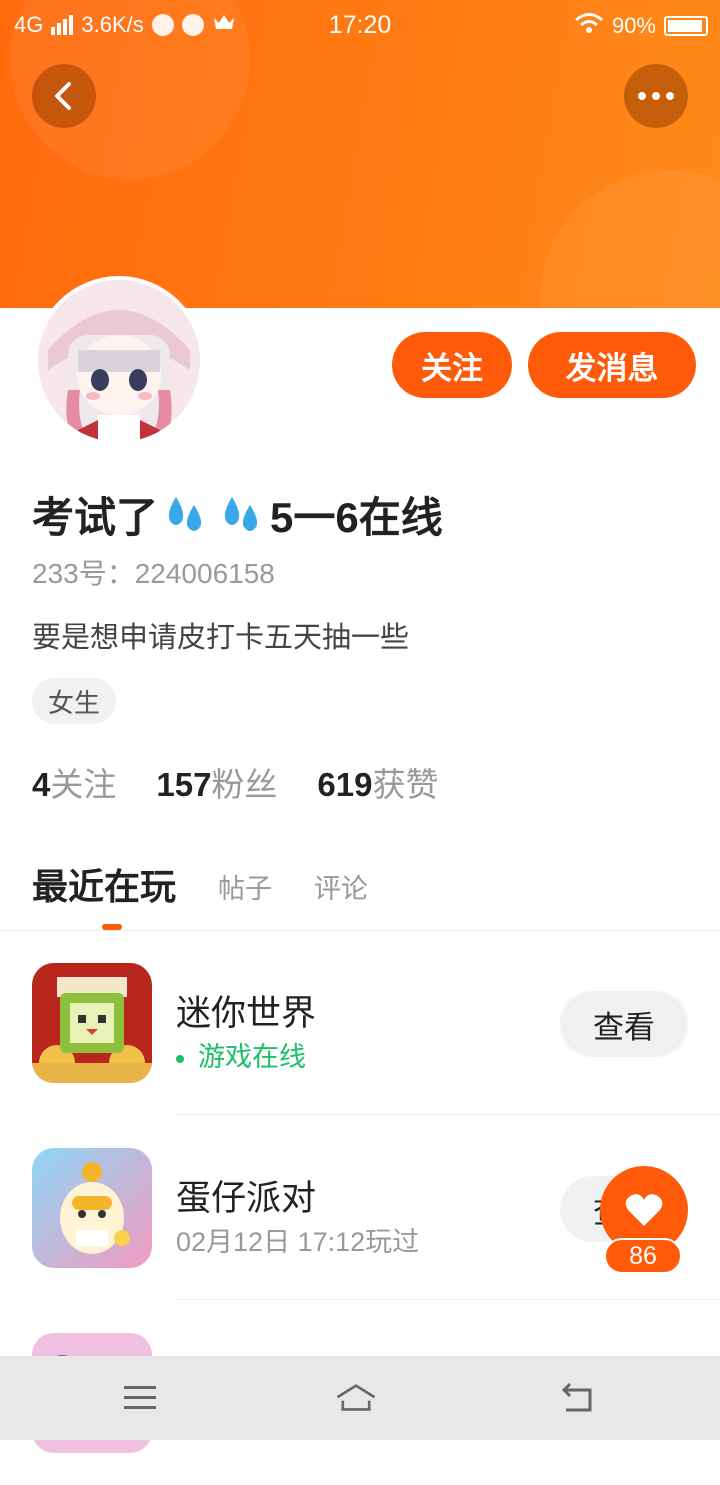 This screenshot has height=1485, width=720. Describe the element at coordinates (95, 517) in the screenshot. I see `nickname-prefix: 考试了` at that location.